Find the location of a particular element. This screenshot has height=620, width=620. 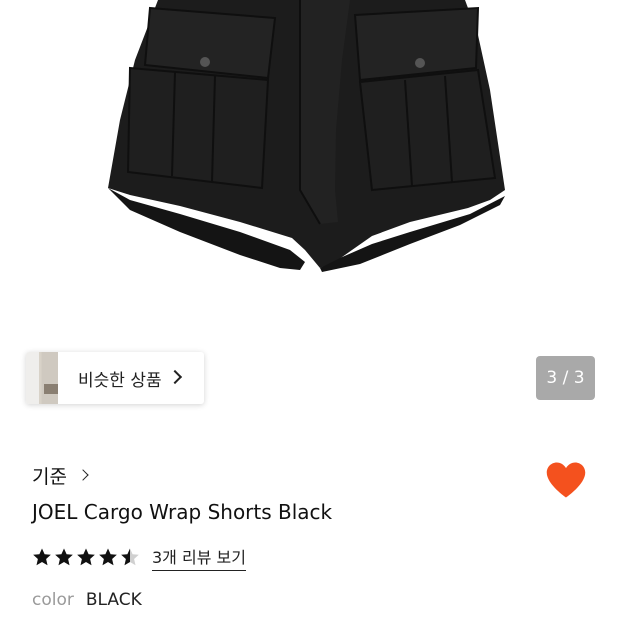

color-row: color BLACK is located at coordinates (87, 600).